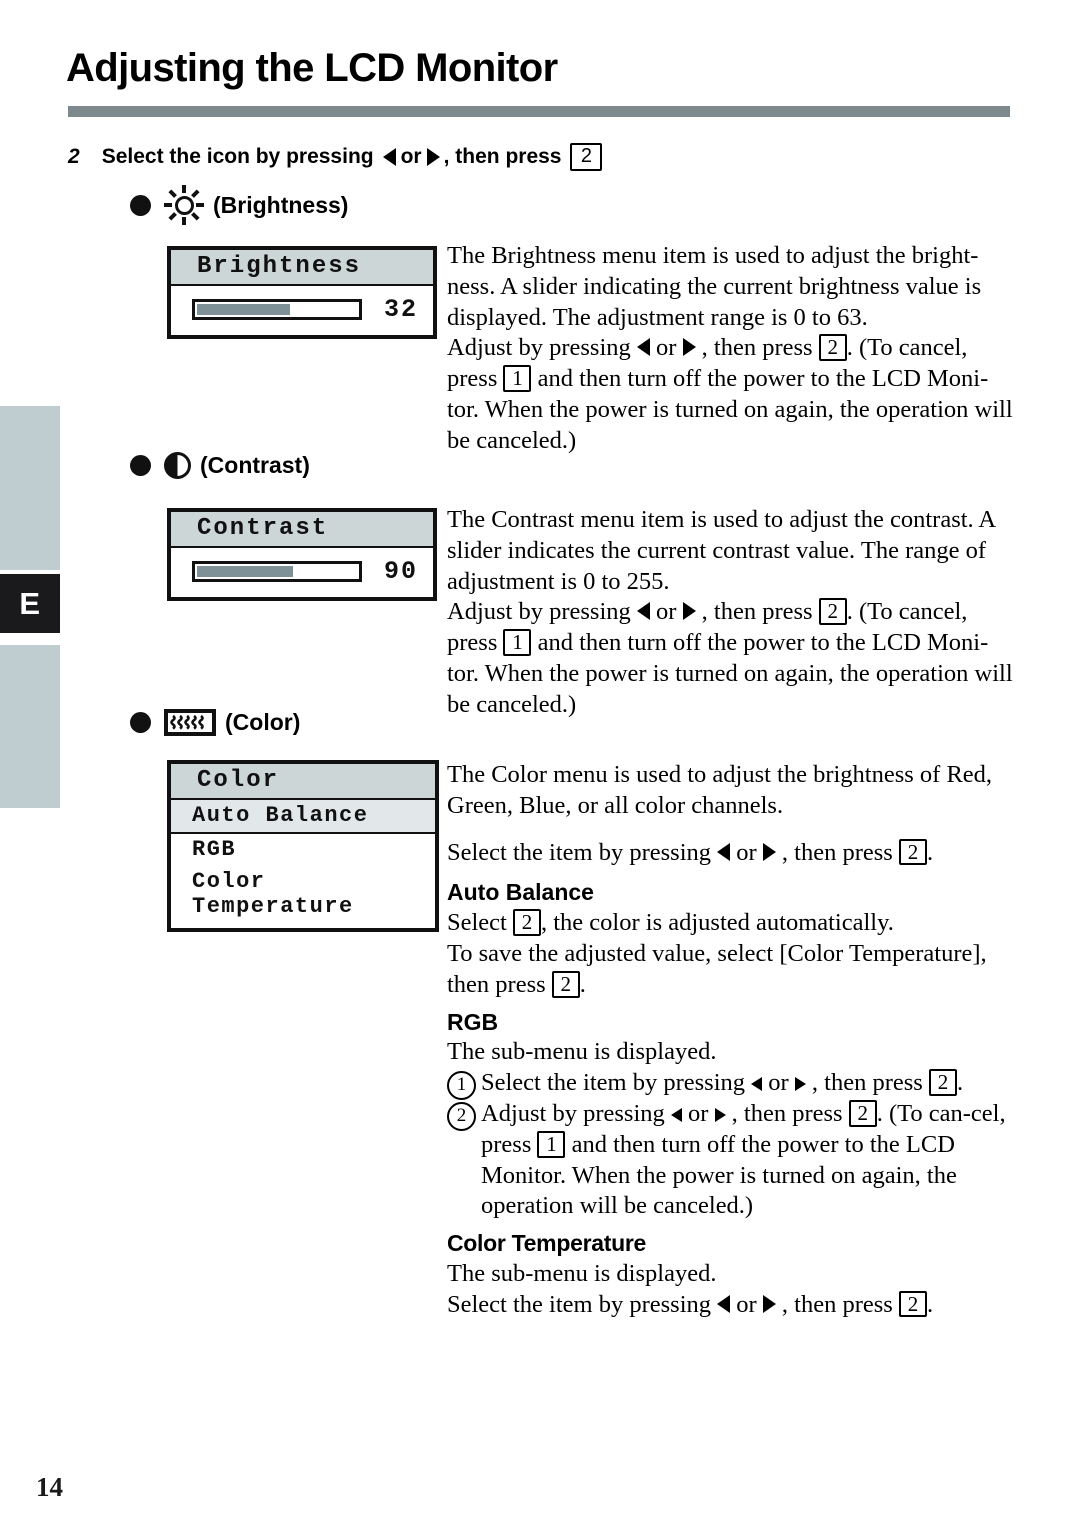 This screenshot has width=1080, height=1532. I want to click on step-tail: ., so click(960, 1083).